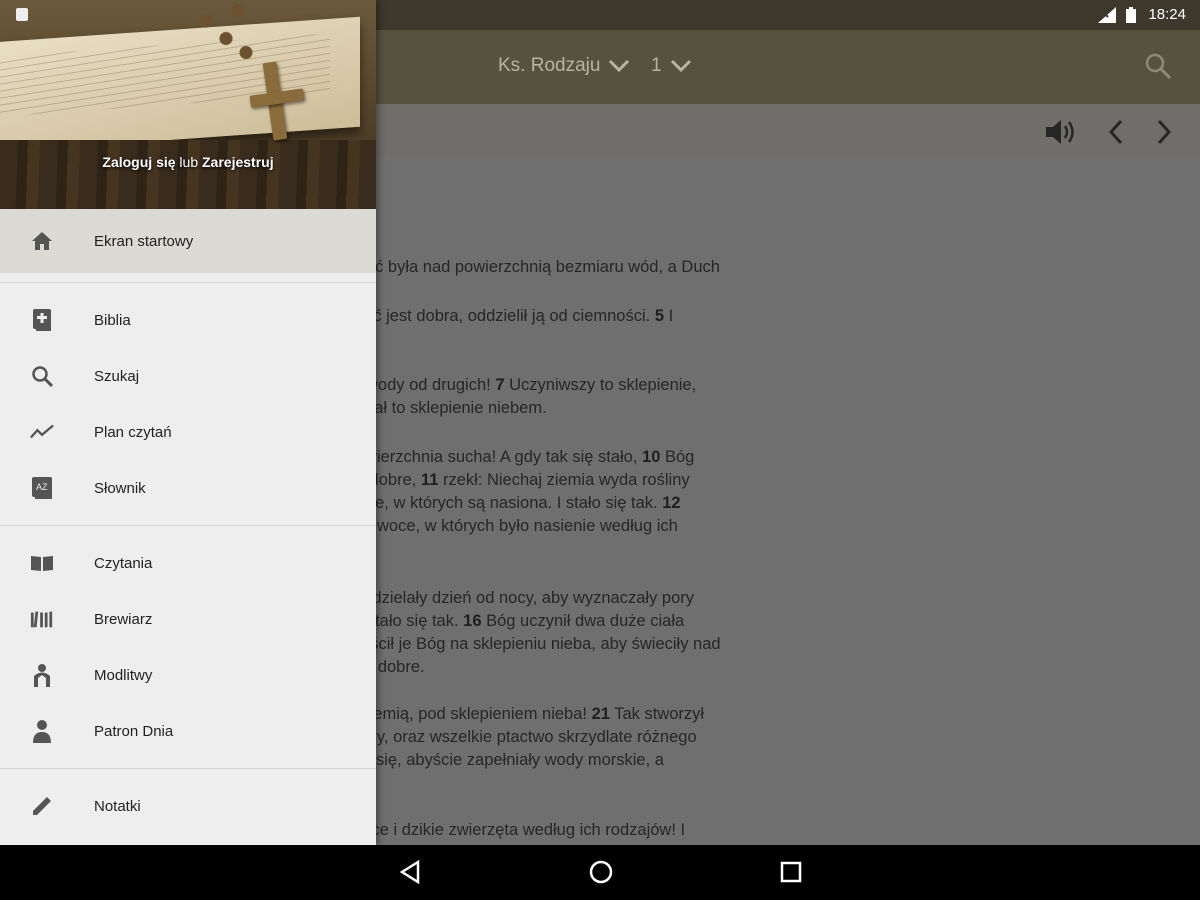  I want to click on home-icon, so click(42, 241).